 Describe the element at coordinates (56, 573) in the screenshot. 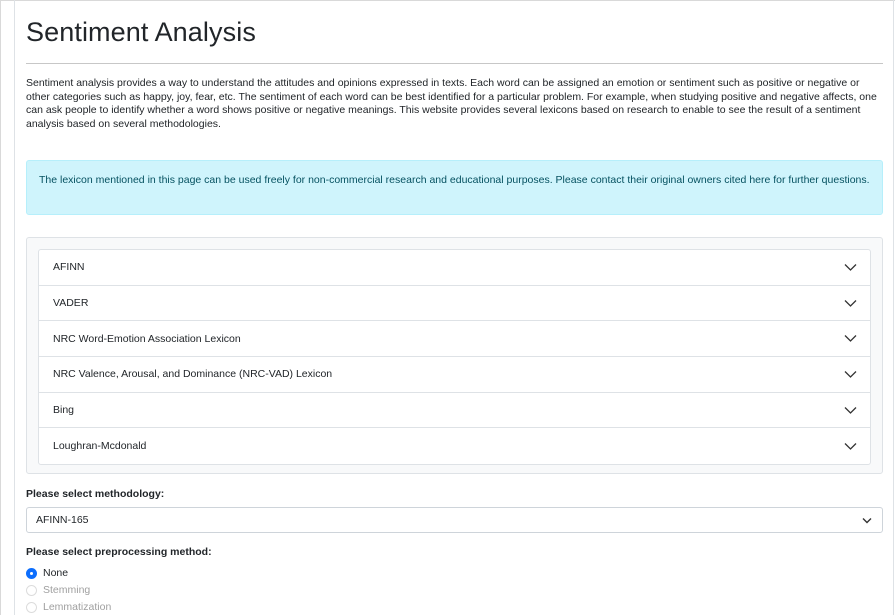

I see `radio-label: None` at that location.